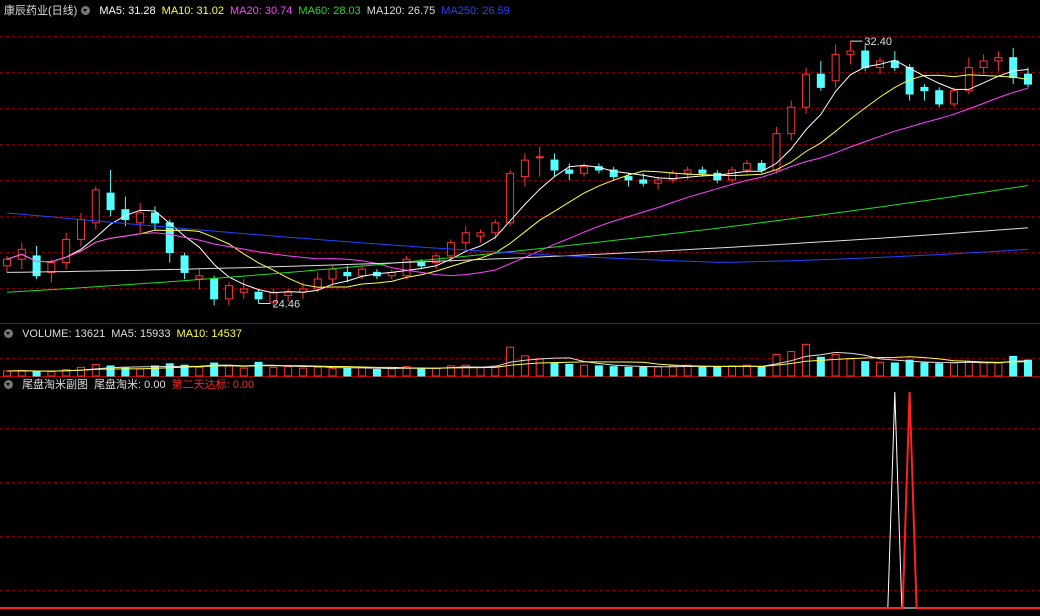  What do you see at coordinates (517, 360) in the screenshot?
I see `volume-bars` at bounding box center [517, 360].